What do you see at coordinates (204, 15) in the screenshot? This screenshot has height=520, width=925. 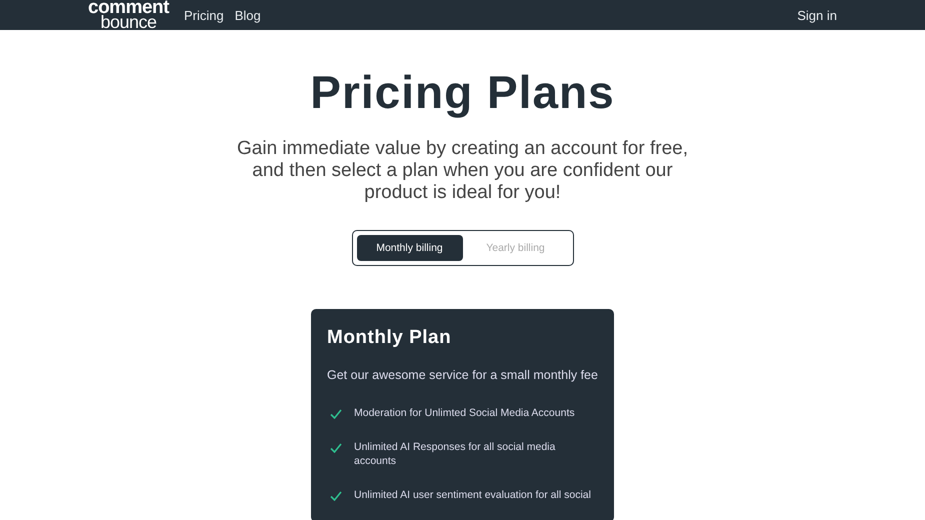 I see `nav-link: Pricing` at bounding box center [204, 15].